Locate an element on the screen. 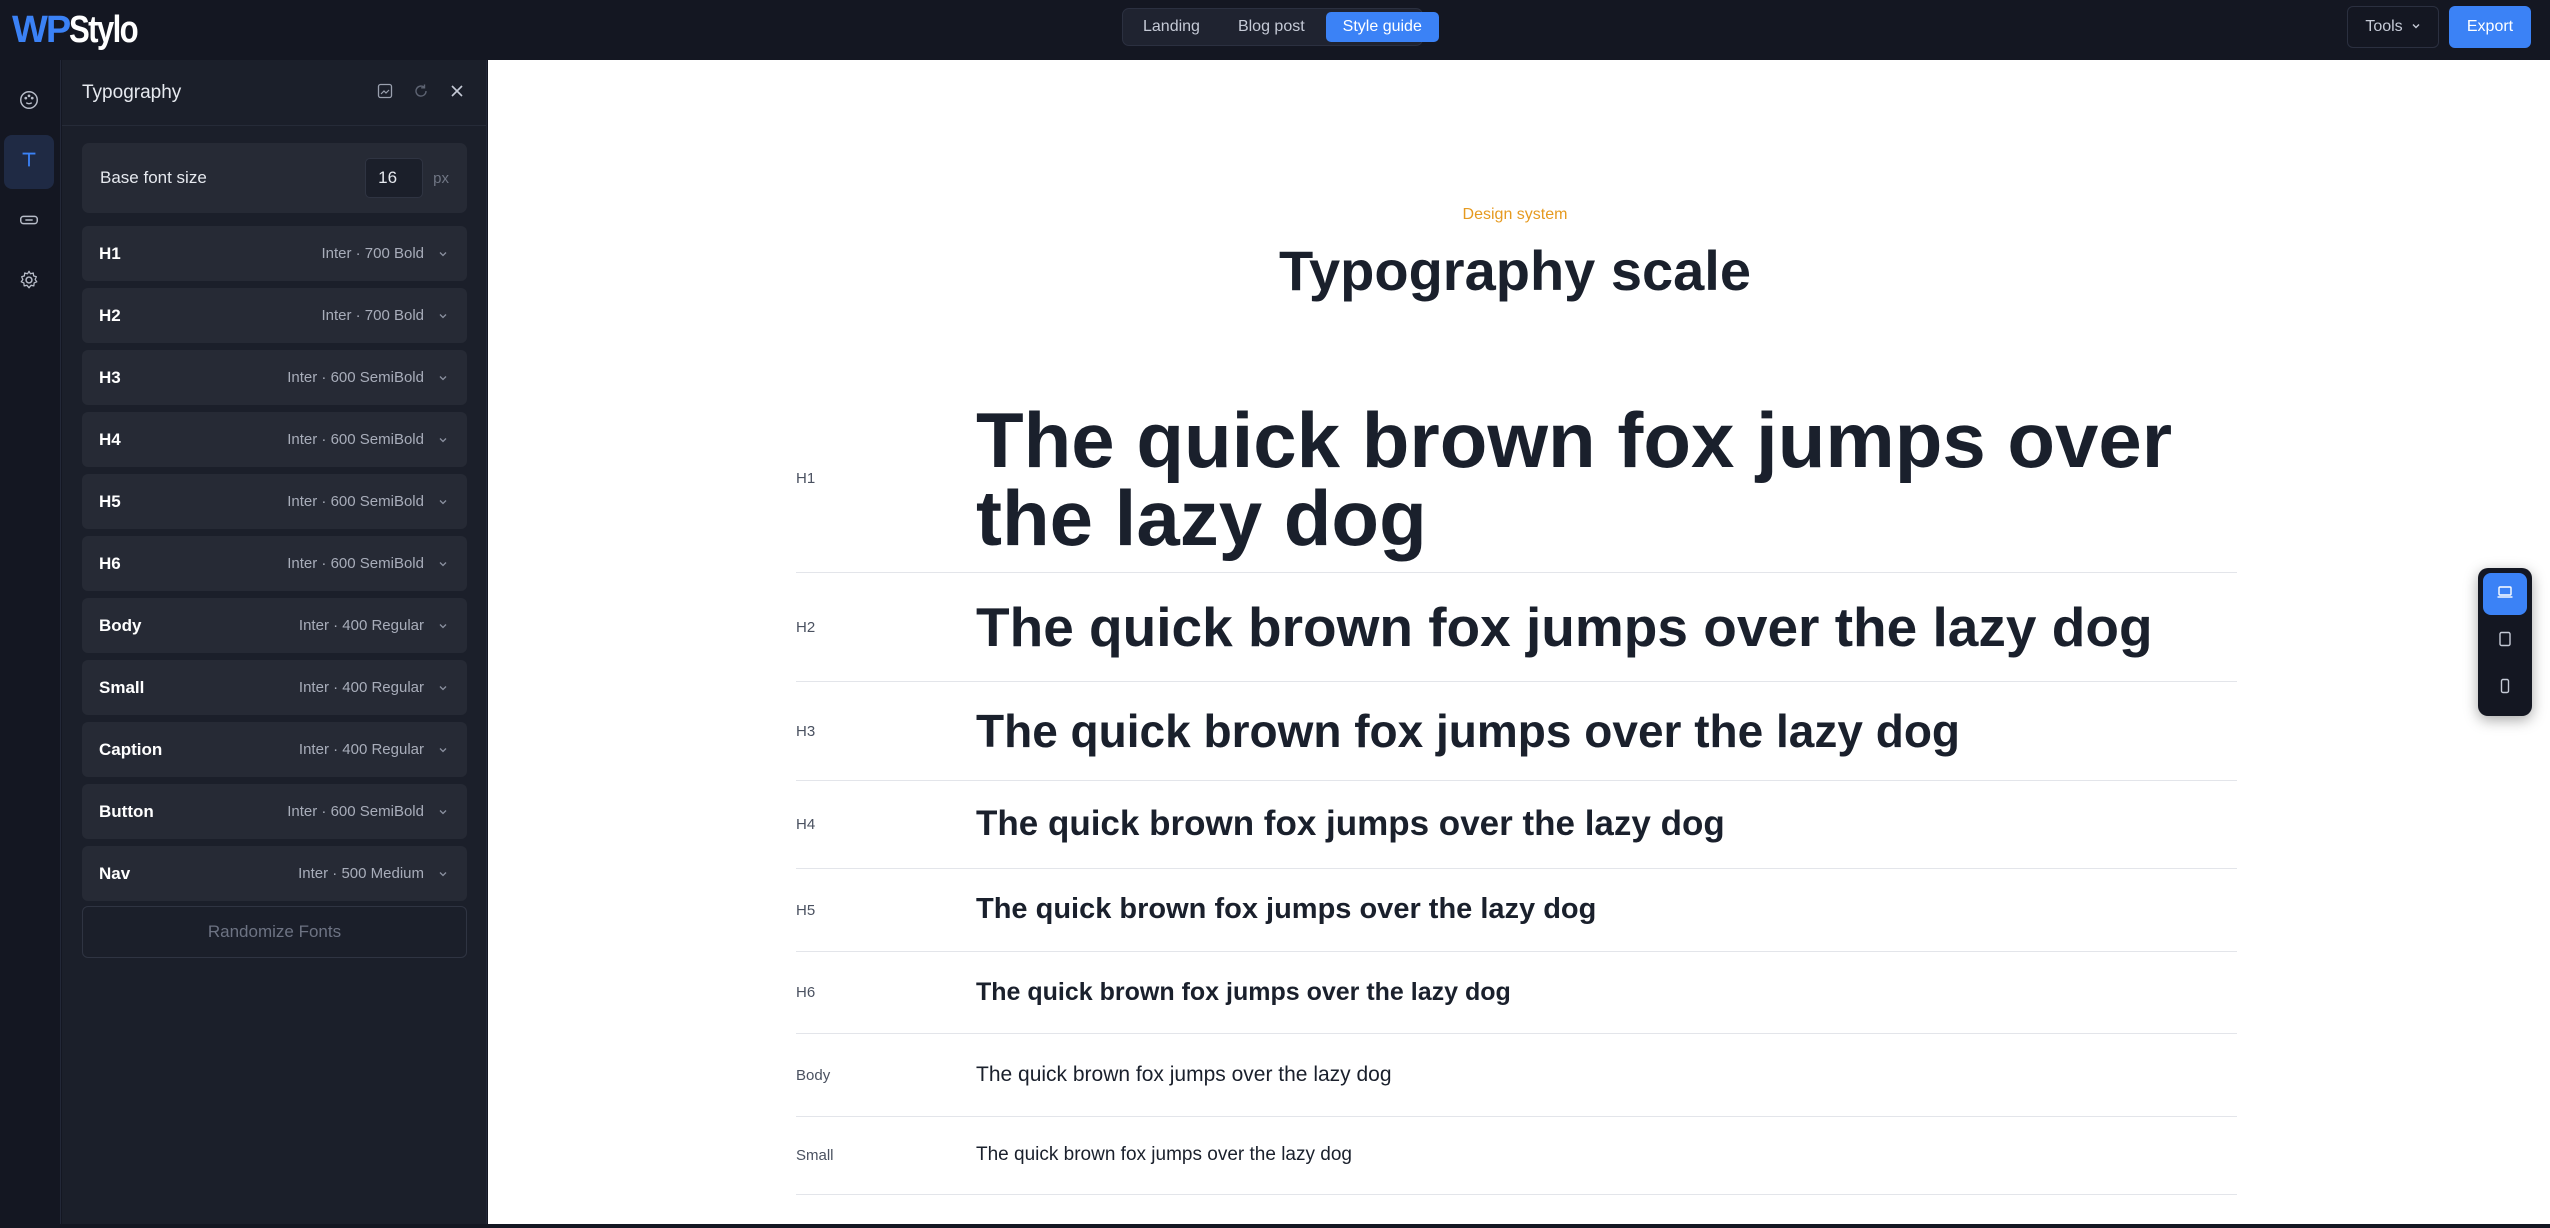  type-style-row-button: Button Inter · 600 SemiBold is located at coordinates (274, 811).